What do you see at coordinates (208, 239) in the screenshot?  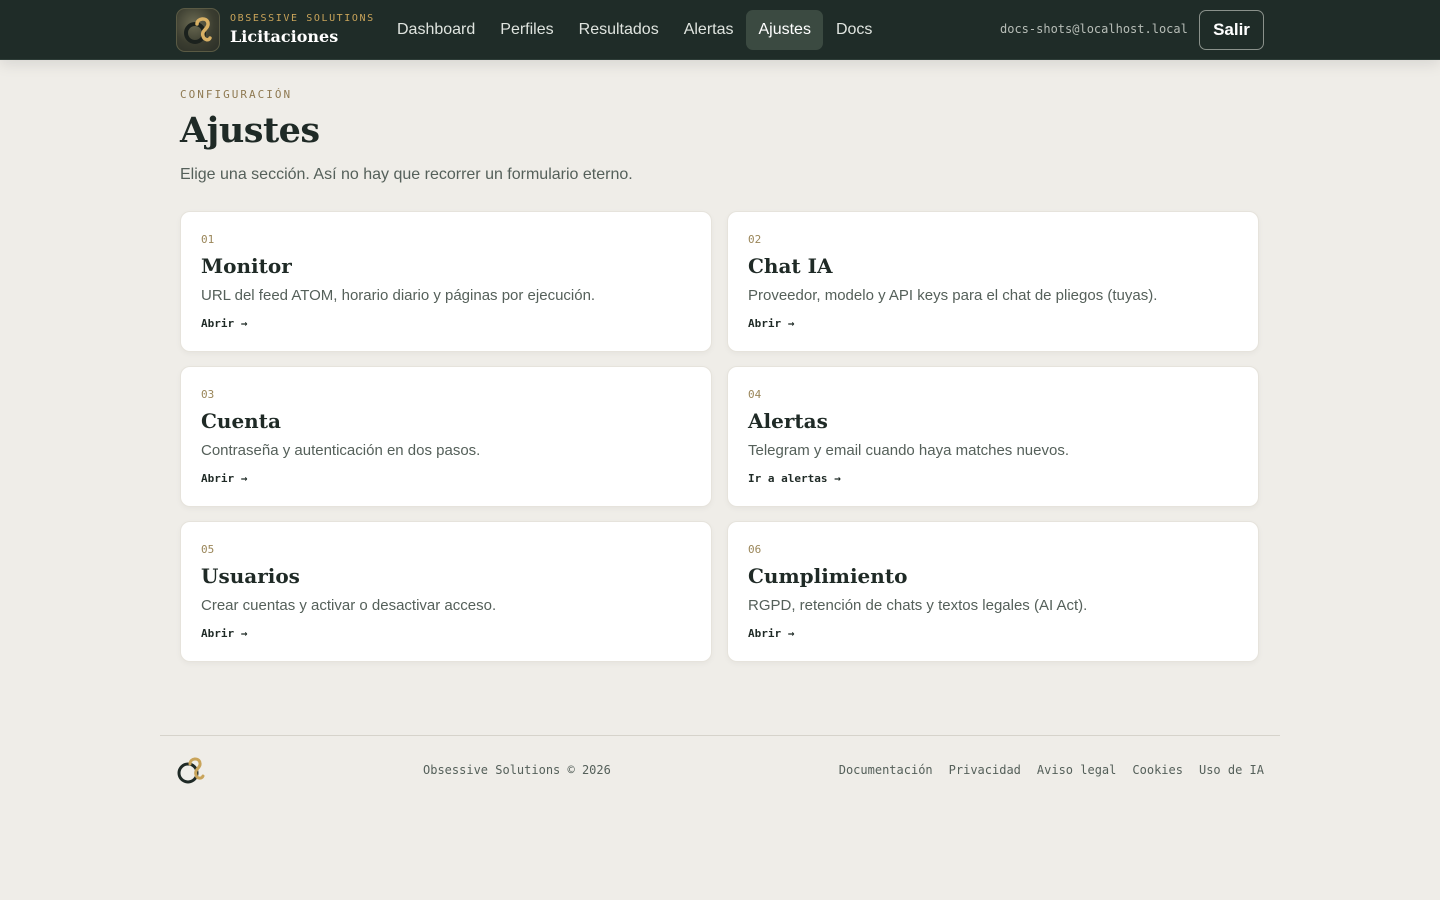 I see `card-number: 01` at bounding box center [208, 239].